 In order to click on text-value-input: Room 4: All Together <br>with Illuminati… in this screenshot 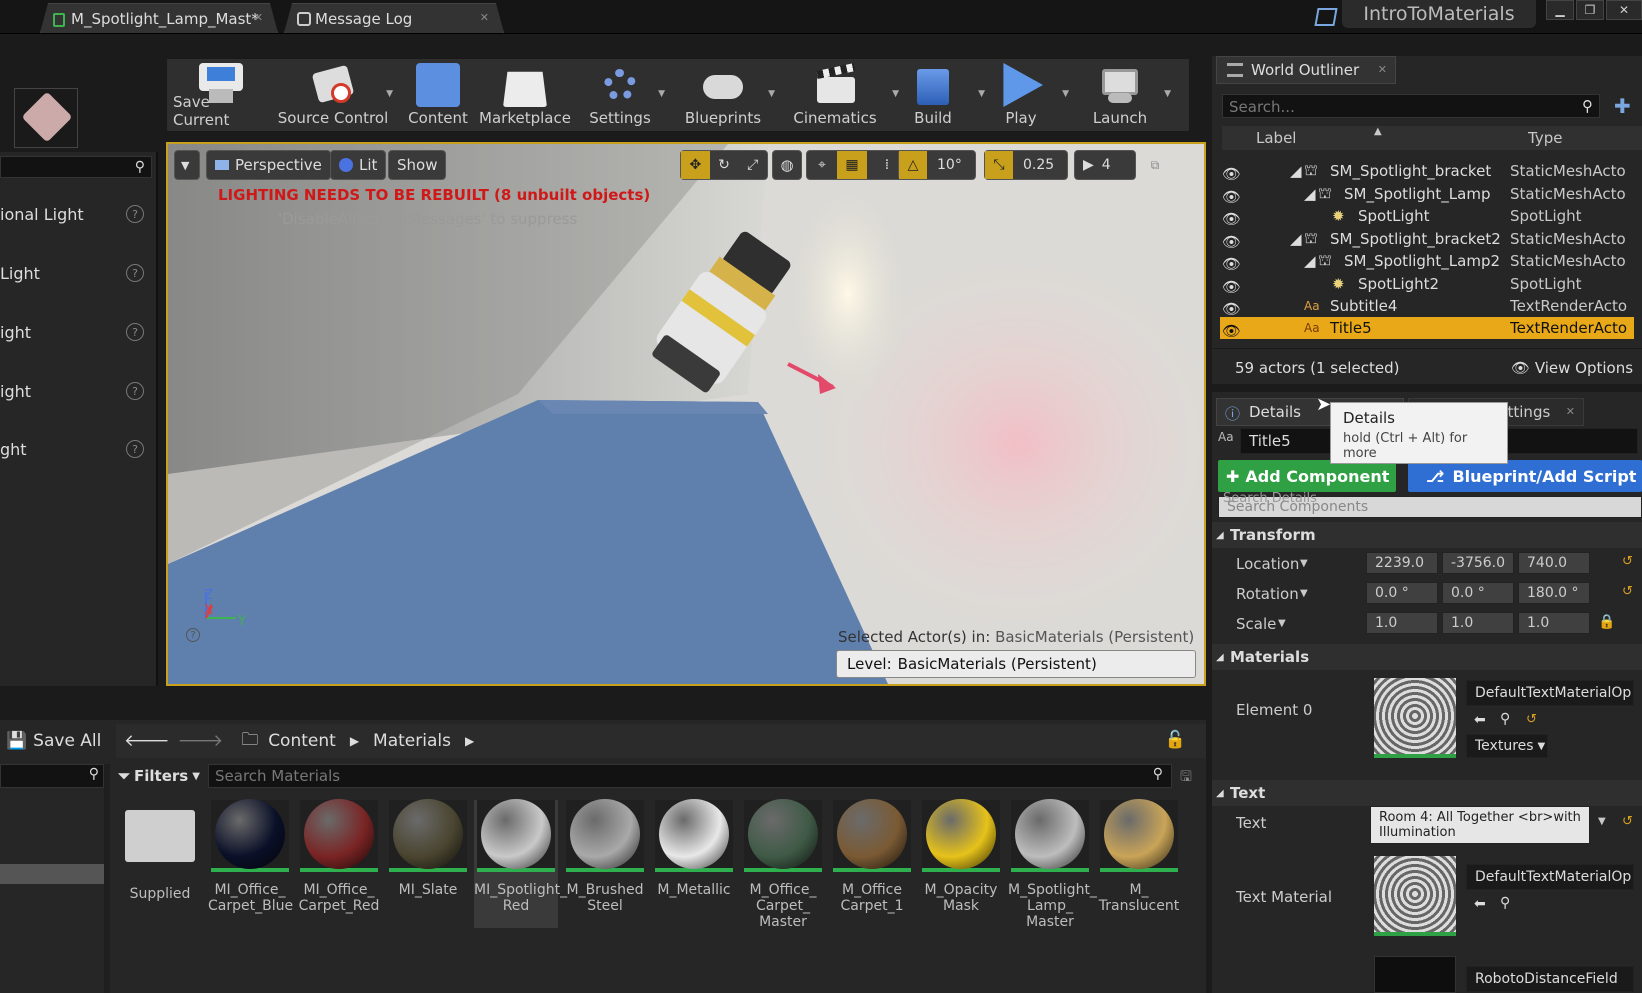, I will do `click(1480, 825)`.